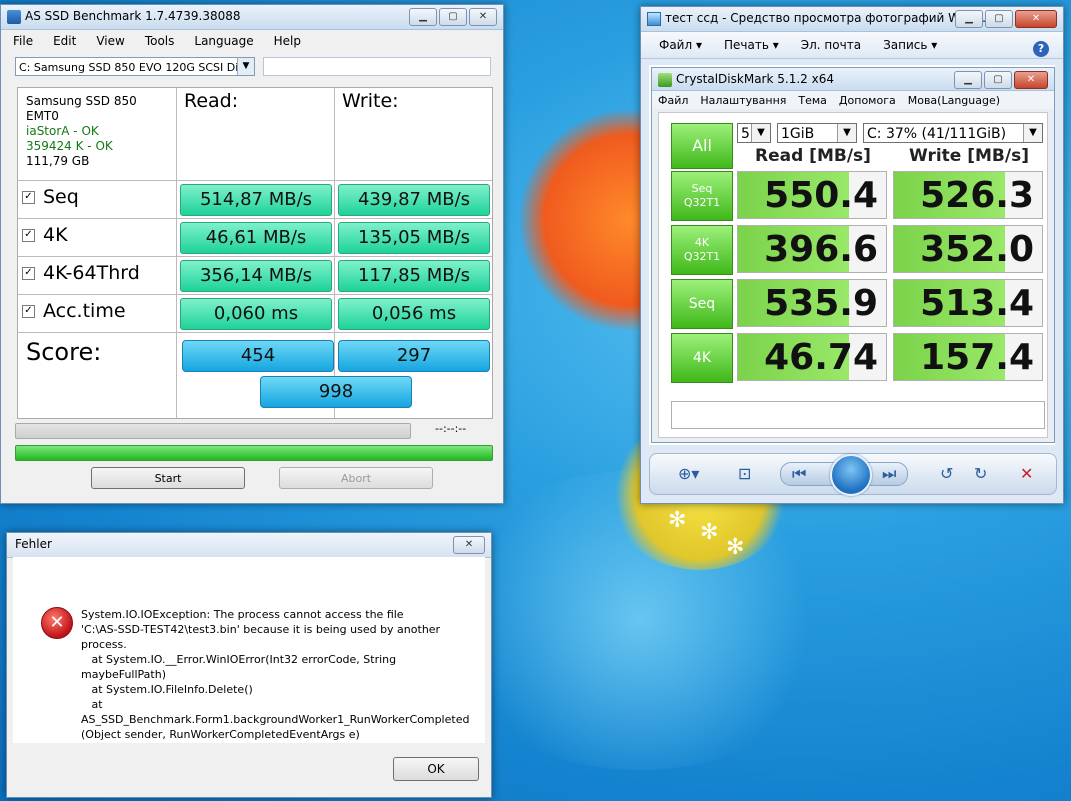 This screenshot has width=1071, height=801. Describe the element at coordinates (702, 202) in the screenshot. I see `test-queue: Q32T1` at that location.